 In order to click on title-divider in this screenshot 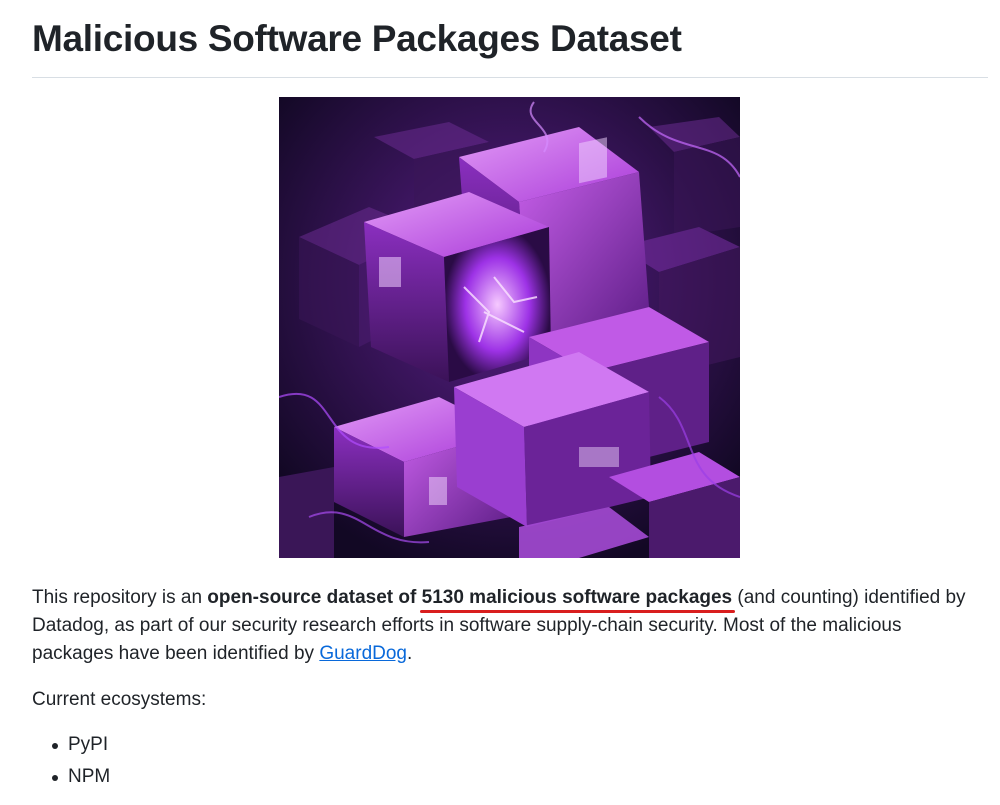, I will do `click(510, 77)`.